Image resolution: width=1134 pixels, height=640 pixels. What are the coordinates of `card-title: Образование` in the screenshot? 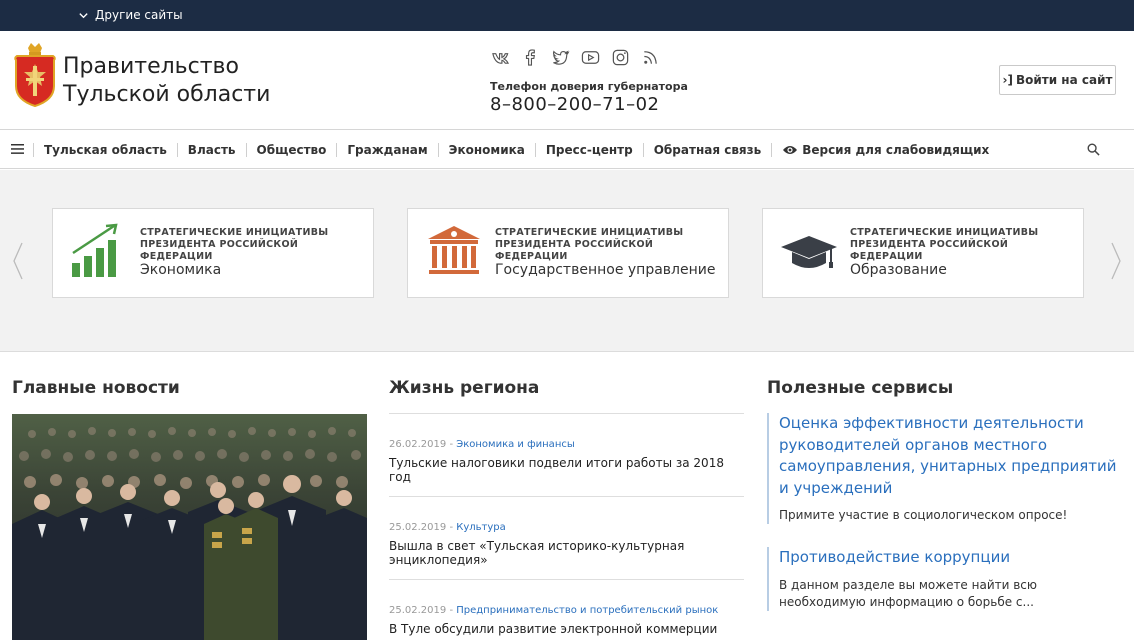 It's located at (898, 270).